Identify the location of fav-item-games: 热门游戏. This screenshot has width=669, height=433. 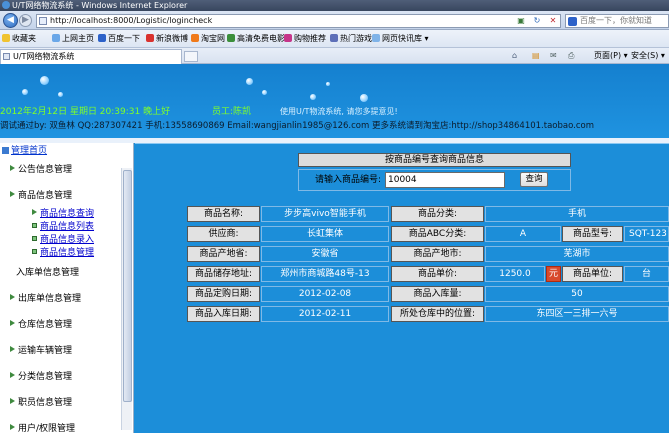
(351, 38).